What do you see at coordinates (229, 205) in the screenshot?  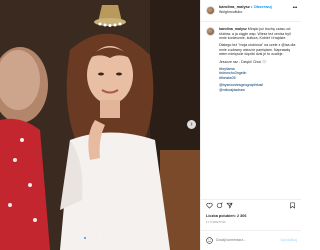 I see `share-icon` at bounding box center [229, 205].